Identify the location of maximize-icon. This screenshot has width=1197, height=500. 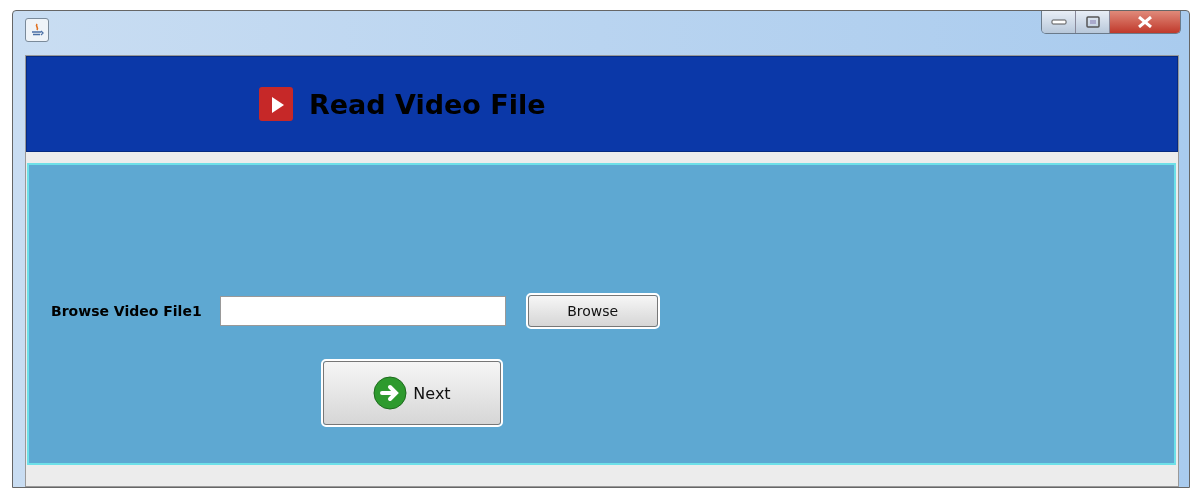
(1092, 22).